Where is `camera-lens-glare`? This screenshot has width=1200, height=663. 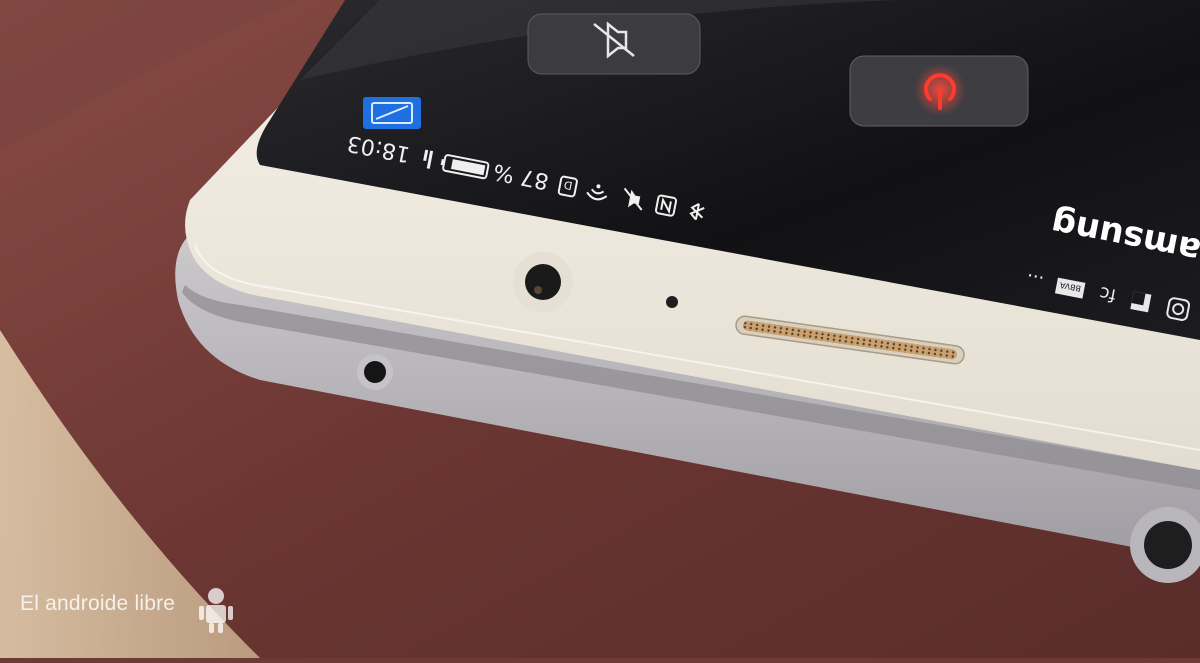 camera-lens-glare is located at coordinates (538, 290).